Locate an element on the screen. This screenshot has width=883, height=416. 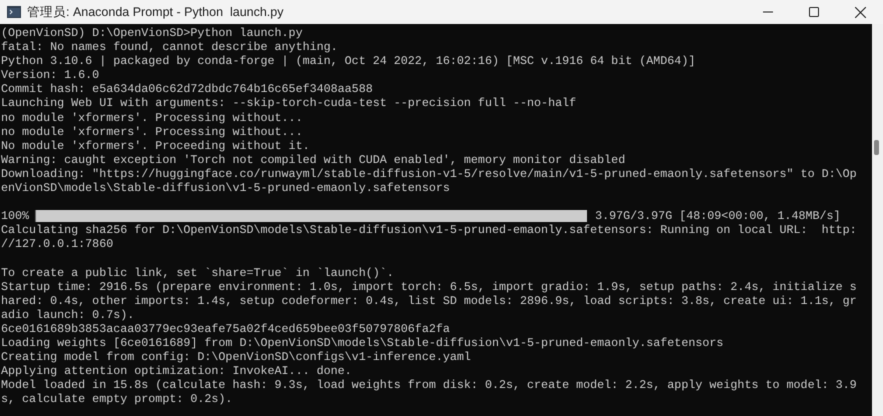
console-line: Creating model from config: D:\OpenVionSD\configs\v1-inference.yaml is located at coordinates (236, 357).